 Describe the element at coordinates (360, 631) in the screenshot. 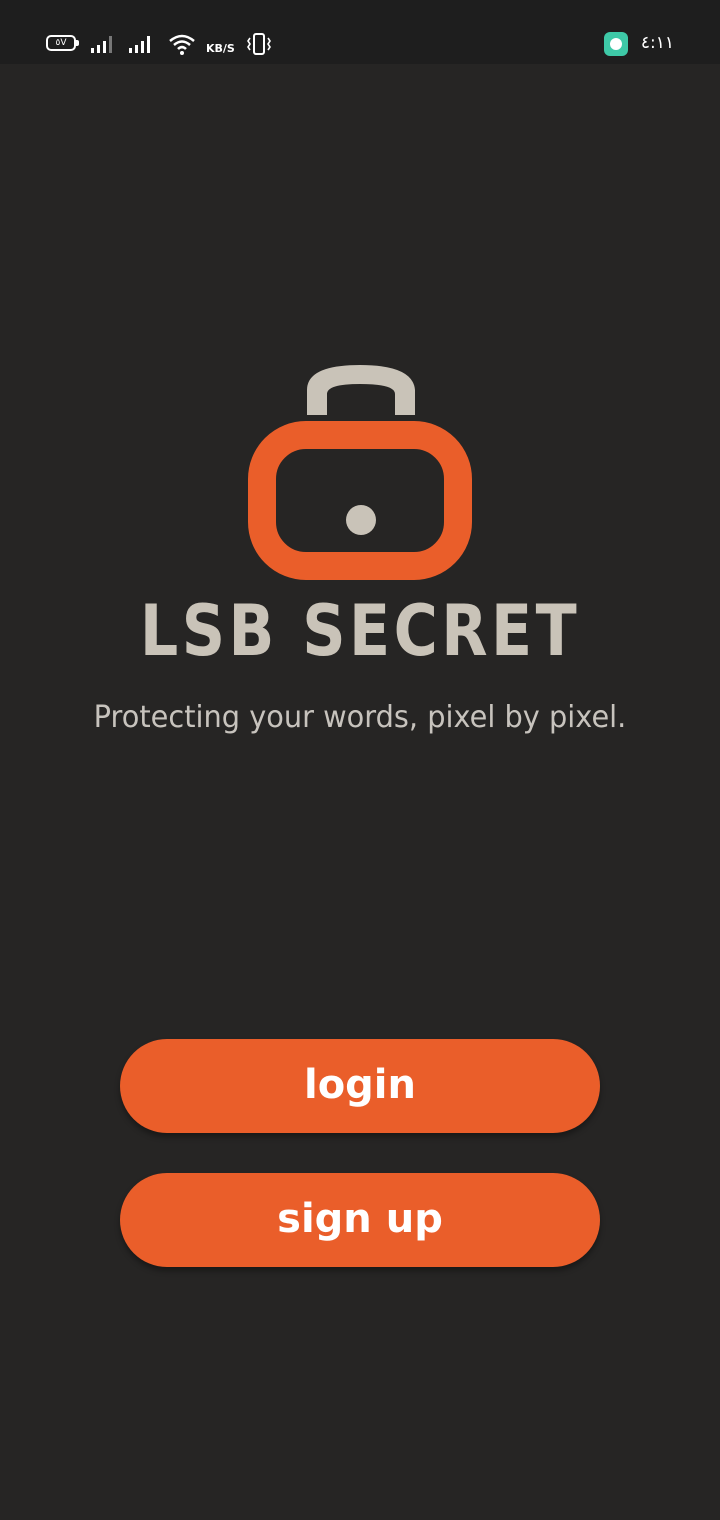

I see `app-title: LSB SECRET` at that location.